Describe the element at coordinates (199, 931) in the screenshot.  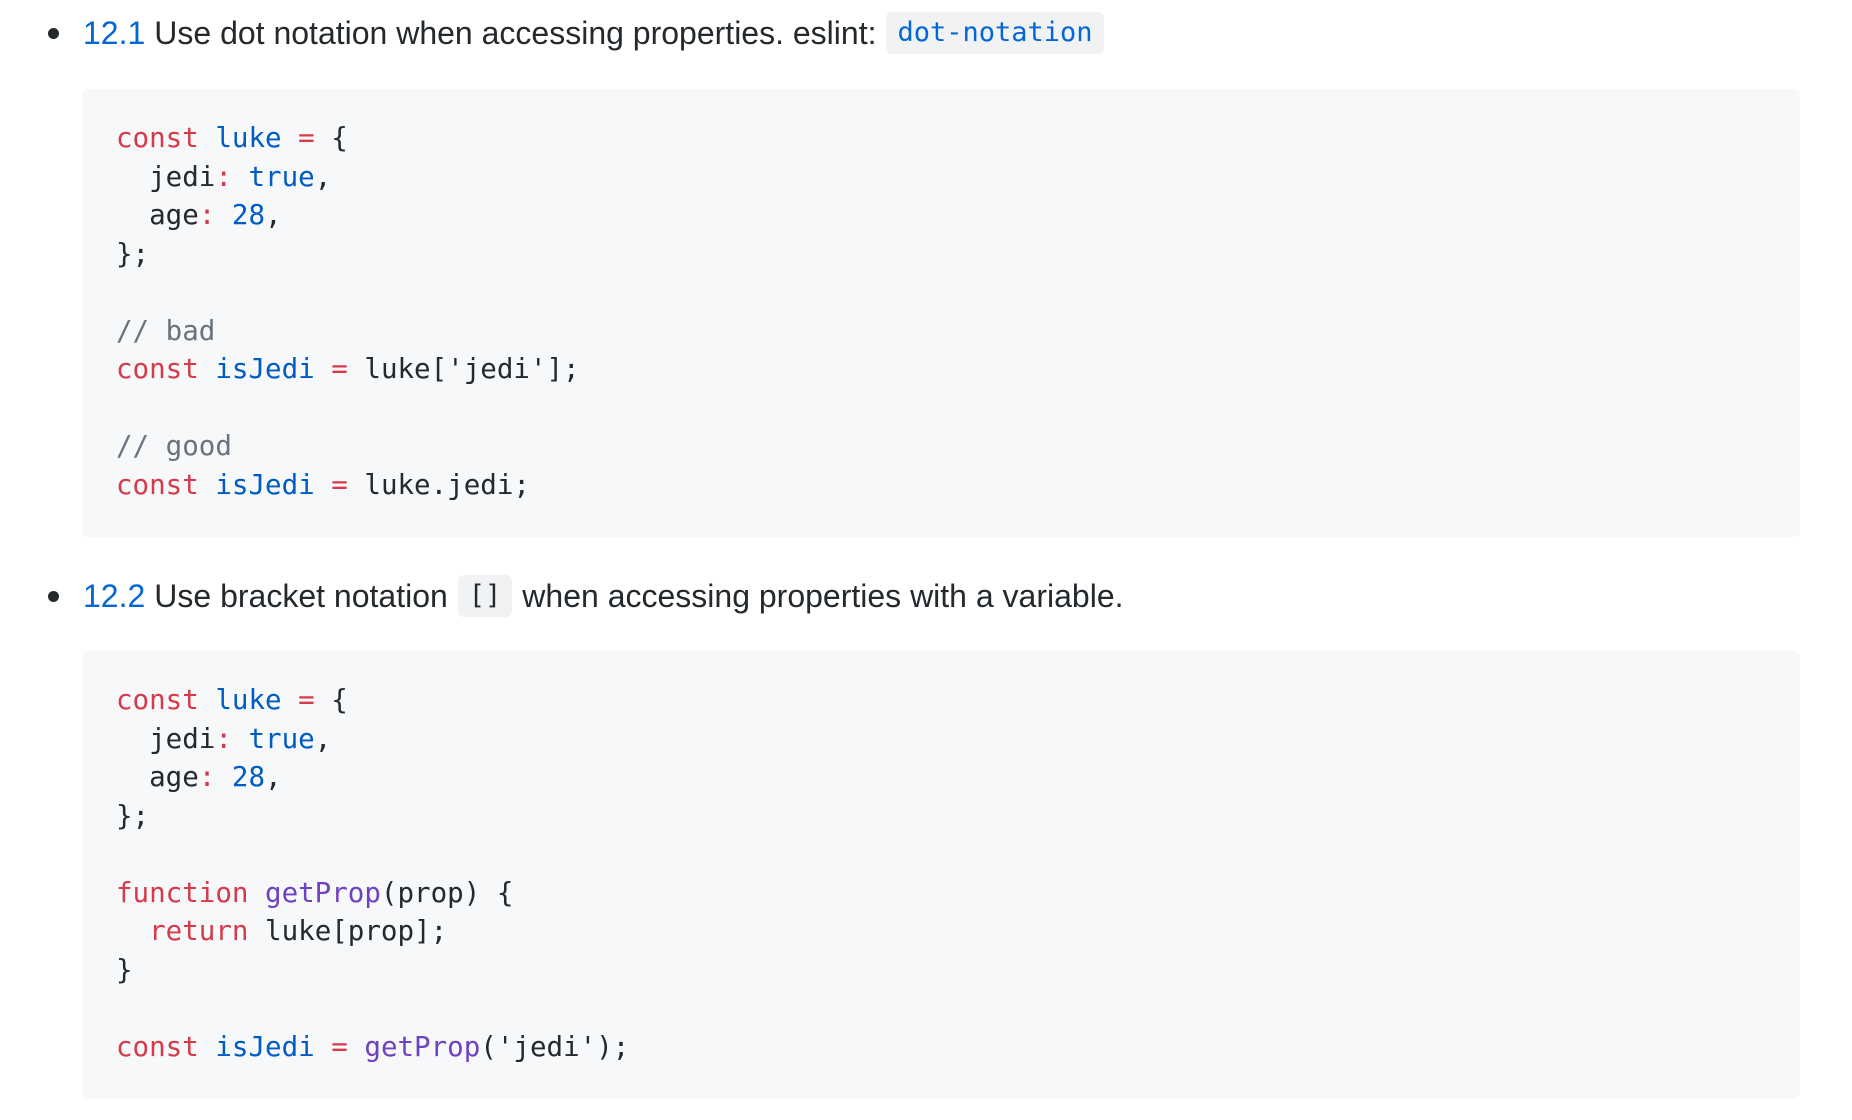
I see `code-token: return` at that location.